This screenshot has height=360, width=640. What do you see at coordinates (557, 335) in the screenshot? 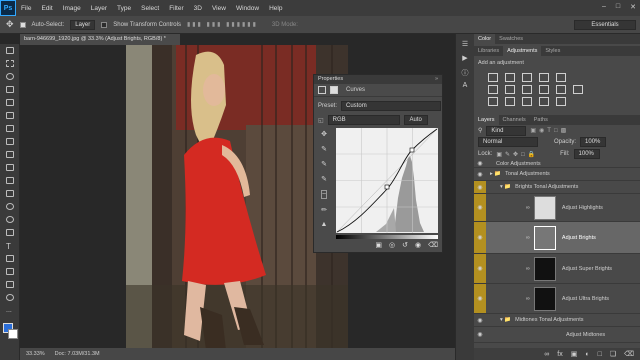
I see `layer-row: ◉ Adjust Midtones` at bounding box center [557, 335].